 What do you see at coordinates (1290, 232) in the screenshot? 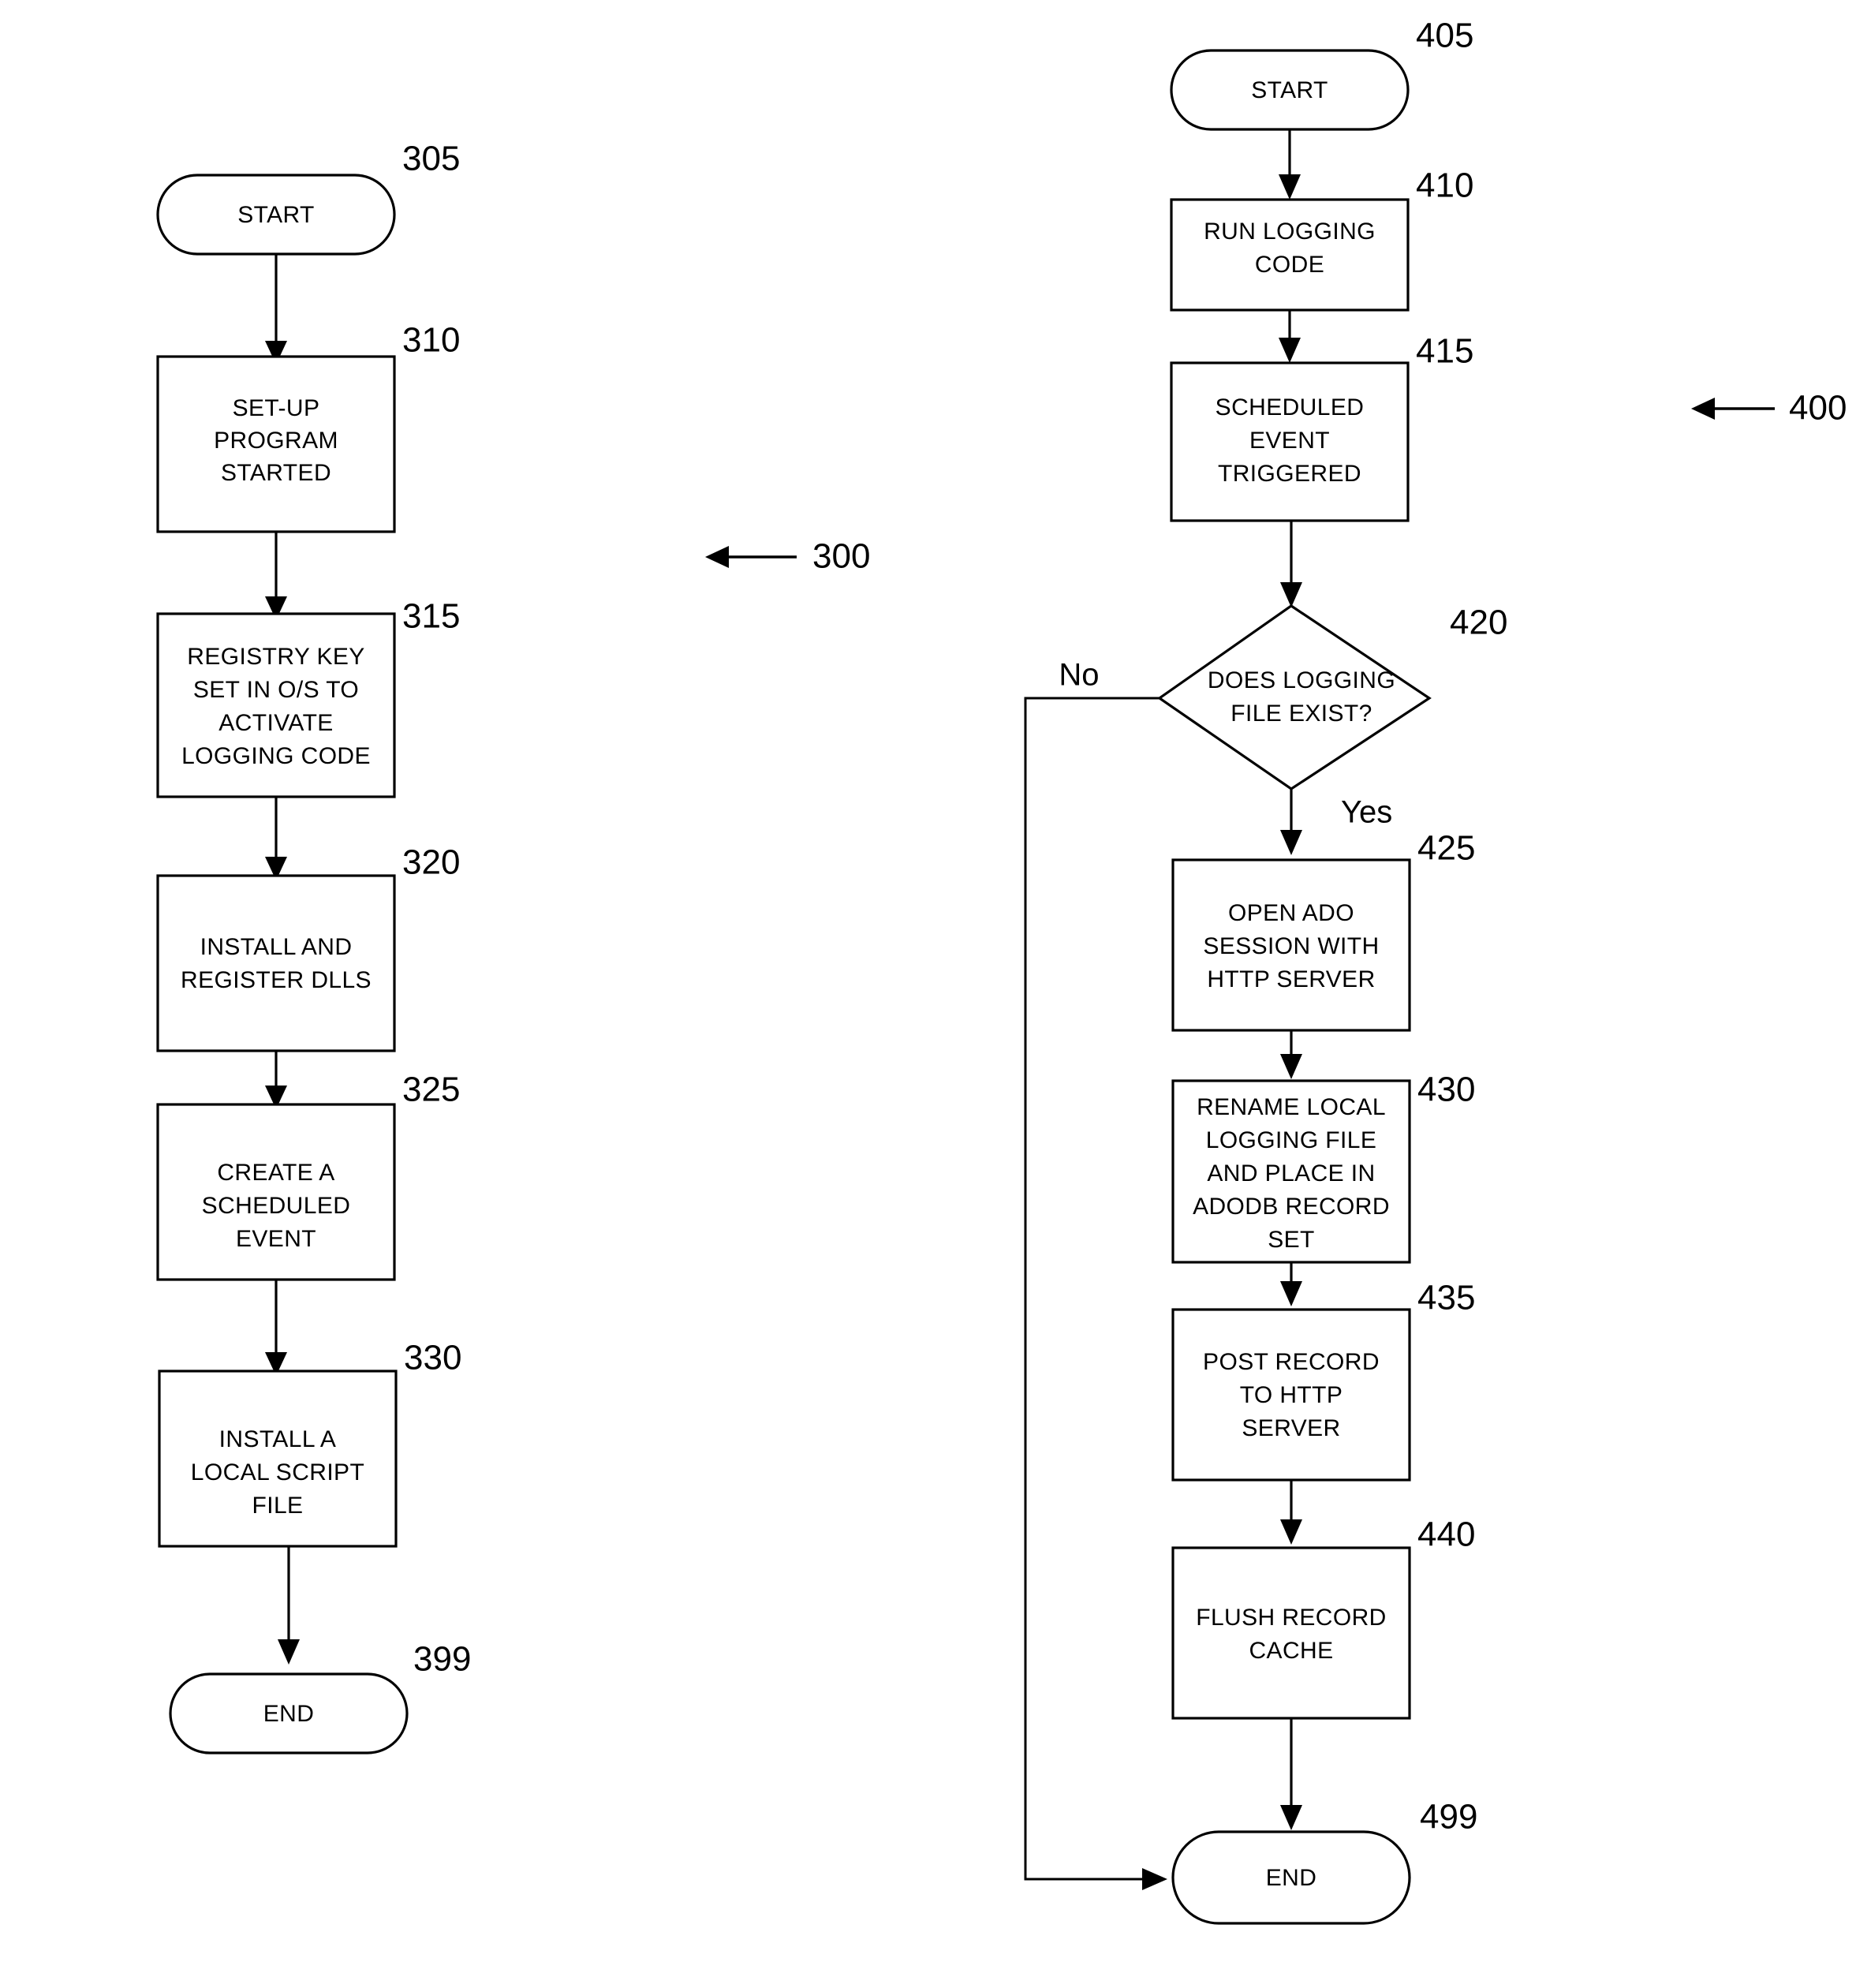
I see `node-410-line-1: RUN LOGGING` at bounding box center [1290, 232].